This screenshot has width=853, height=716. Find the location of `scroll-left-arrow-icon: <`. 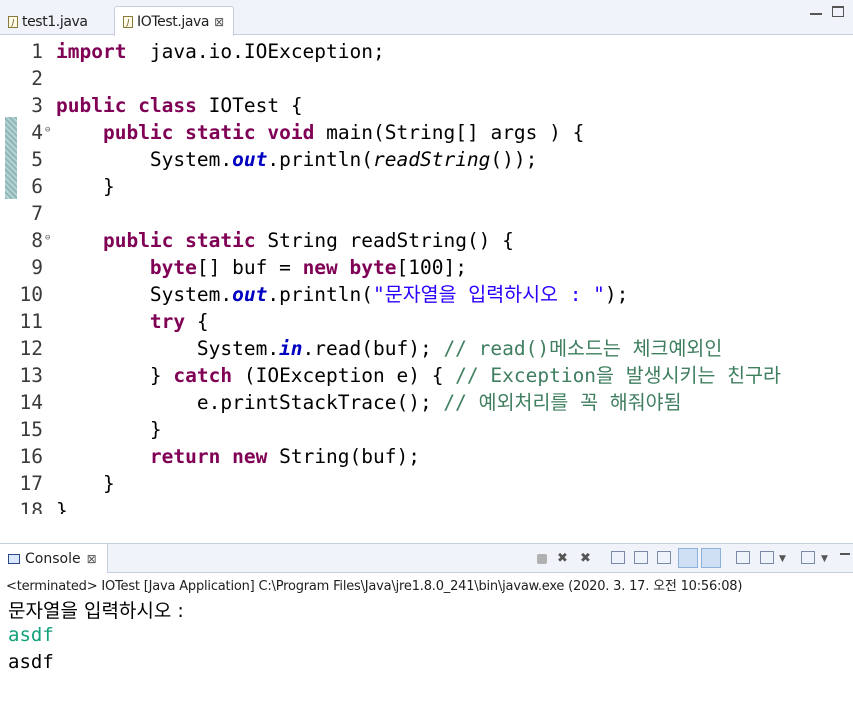

scroll-left-arrow-icon: < is located at coordinates (64, 513).